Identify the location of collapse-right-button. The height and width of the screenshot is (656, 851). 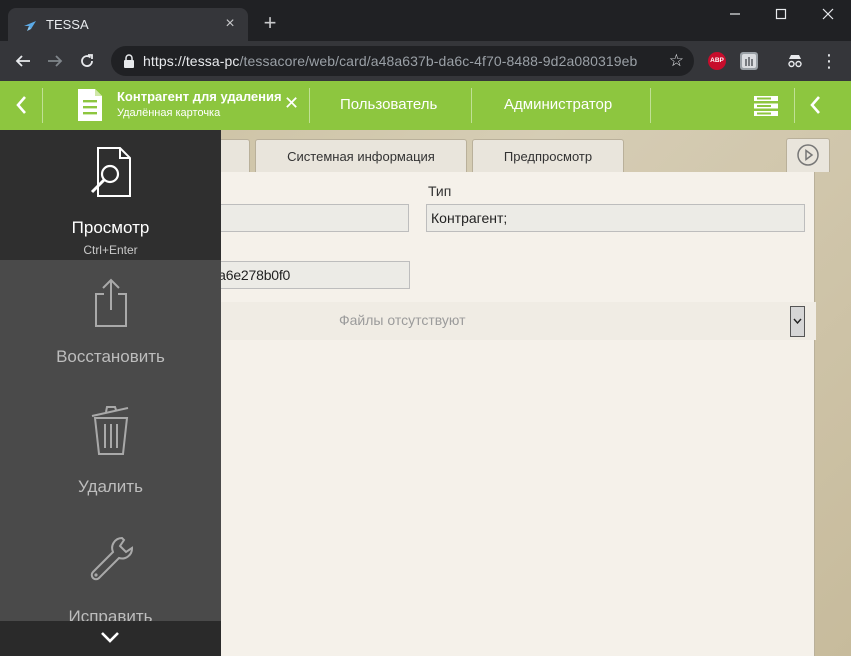
(815, 105).